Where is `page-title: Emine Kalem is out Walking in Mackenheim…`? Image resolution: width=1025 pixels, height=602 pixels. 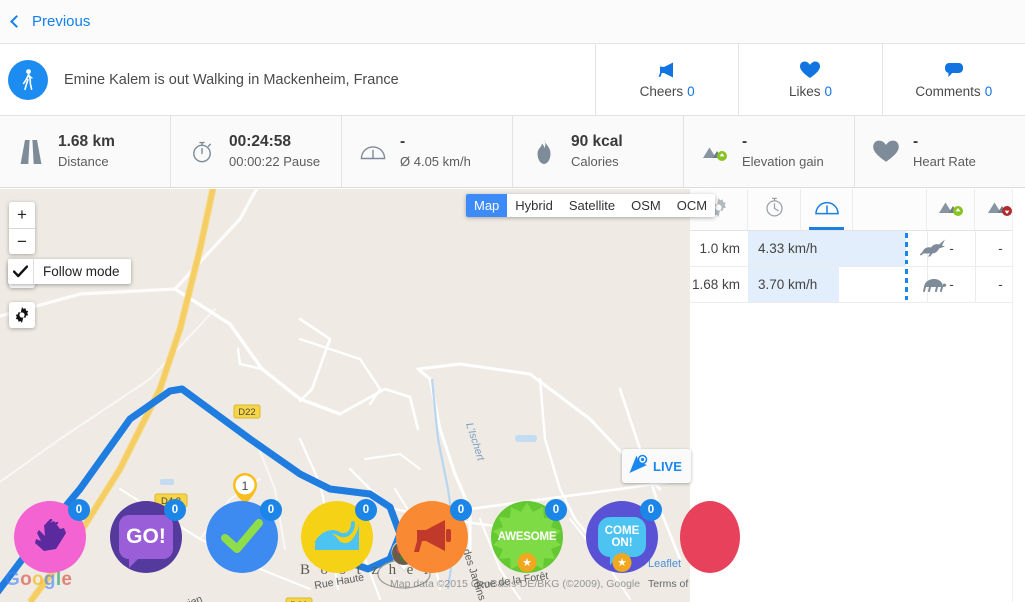 page-title: Emine Kalem is out Walking in Mackenheim… is located at coordinates (231, 79).